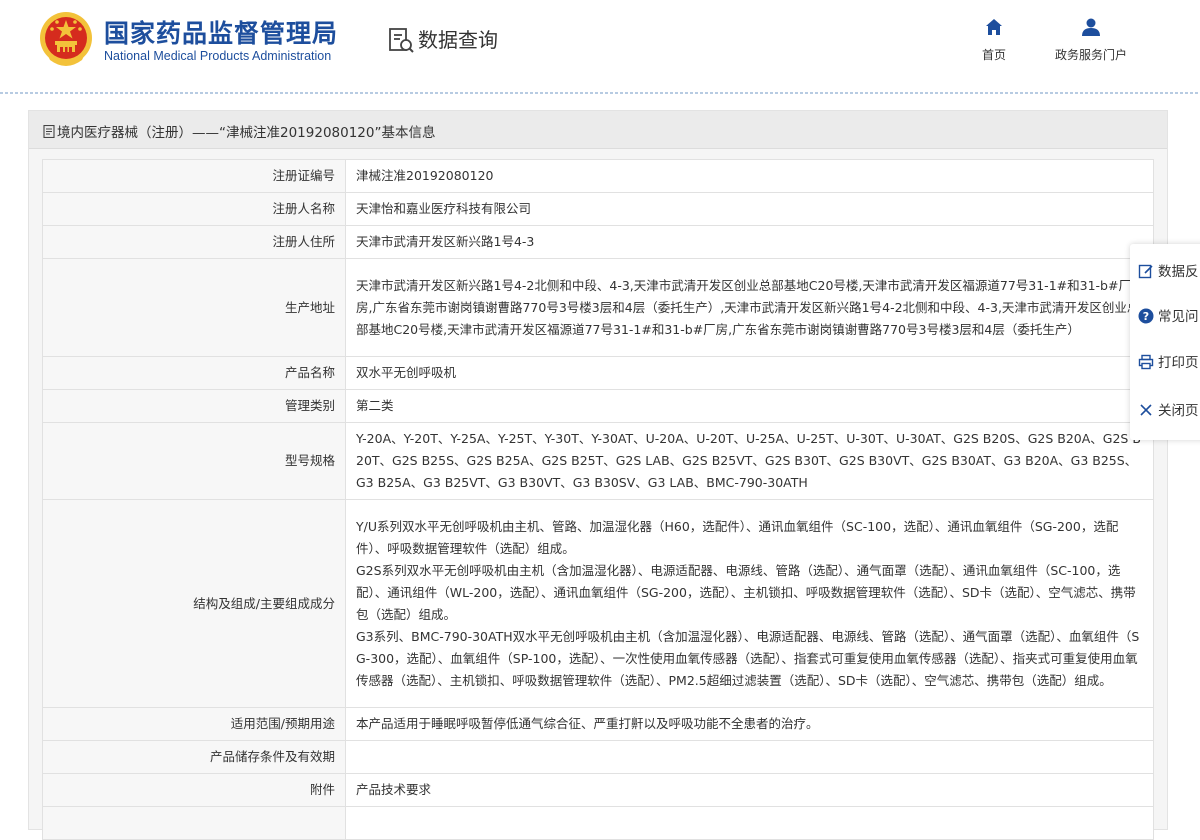 Image resolution: width=1200 pixels, height=840 pixels. What do you see at coordinates (194, 603) in the screenshot?
I see `row-label: 结构及组成/主要组成成分` at bounding box center [194, 603].